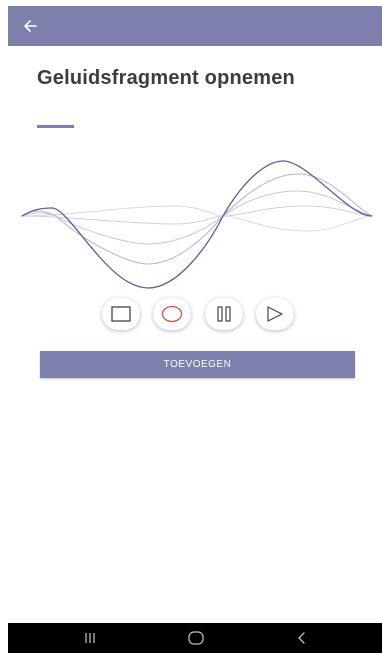  I want to click on recent-apps-icon, so click(90, 638).